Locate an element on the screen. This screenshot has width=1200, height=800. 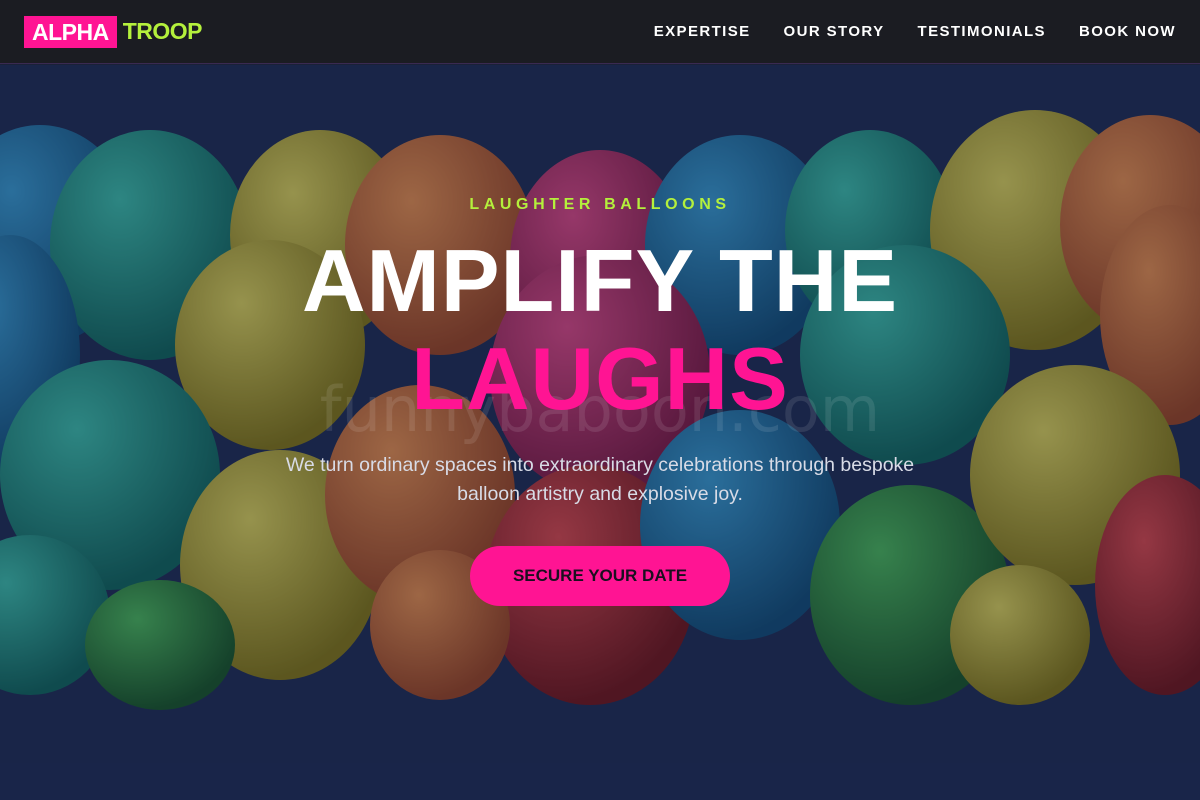
brand-logo: ALPHA TROOP is located at coordinates (113, 31).